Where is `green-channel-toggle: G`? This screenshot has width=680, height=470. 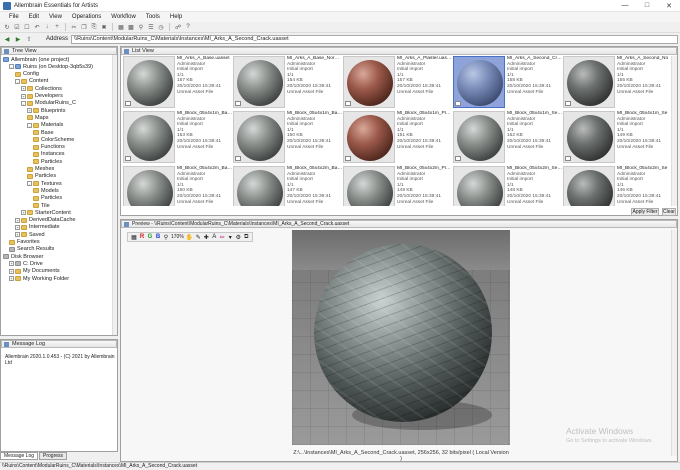 green-channel-toggle: G is located at coordinates (150, 237).